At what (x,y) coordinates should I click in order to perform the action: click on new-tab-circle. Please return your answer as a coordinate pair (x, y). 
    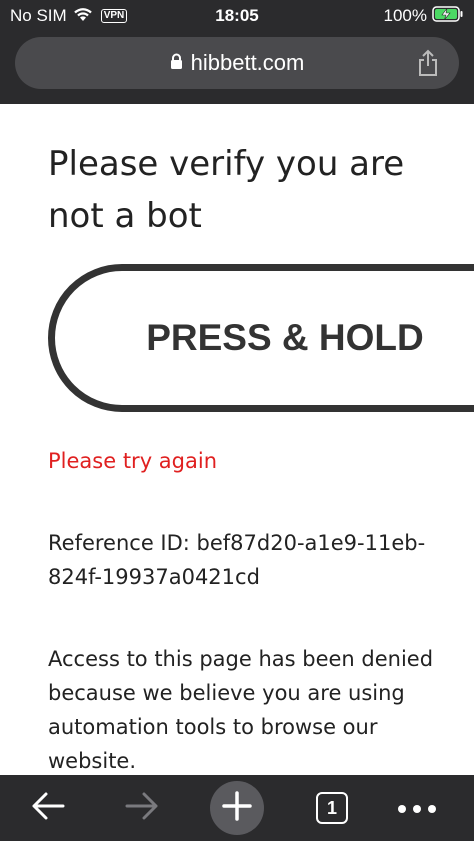
    Looking at the image, I should click on (237, 808).